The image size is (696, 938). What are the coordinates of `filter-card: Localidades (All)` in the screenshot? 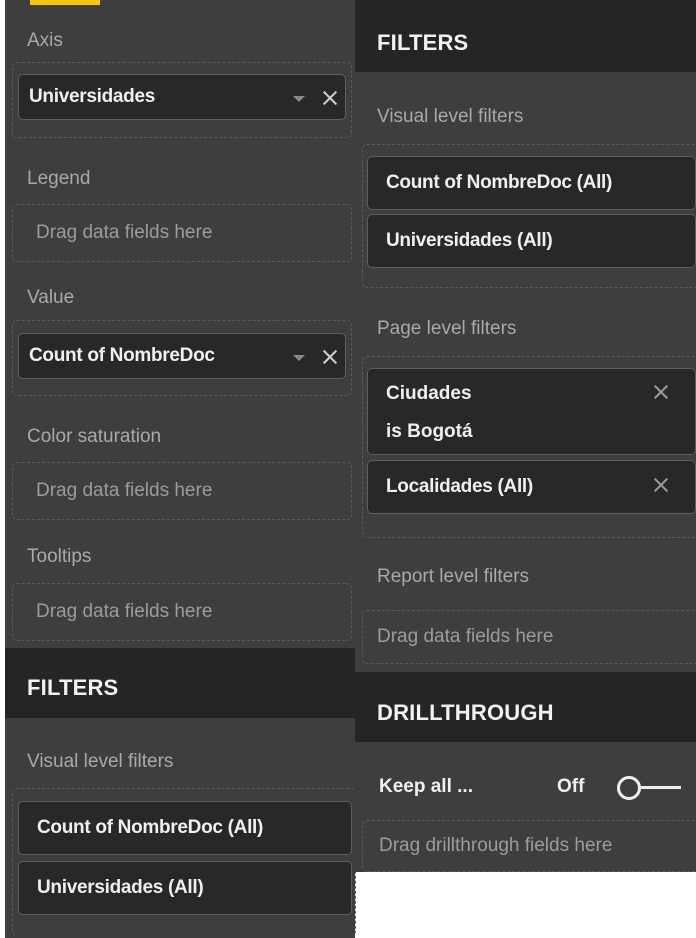 It's located at (531, 487).